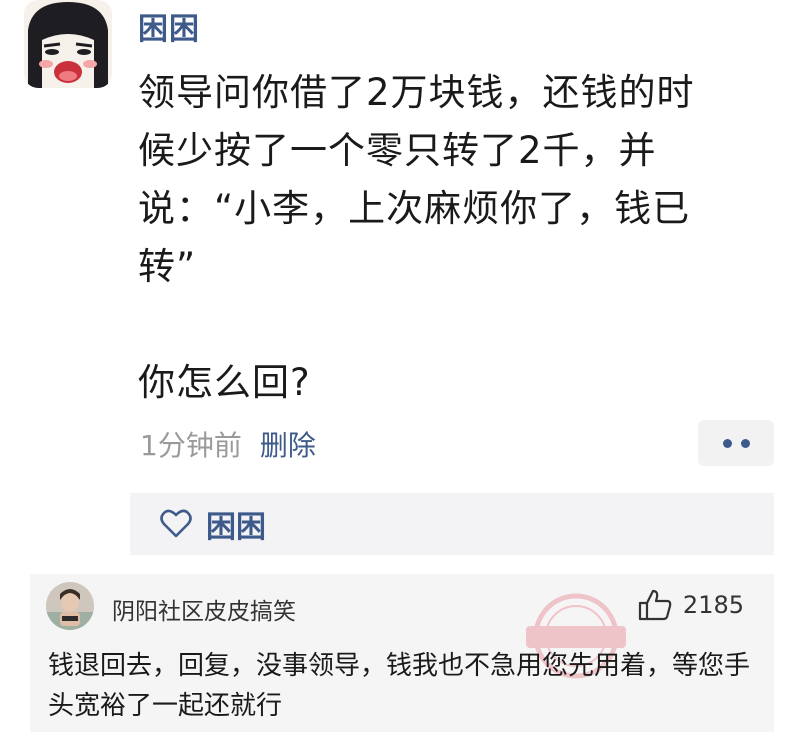 The height and width of the screenshot is (732, 800). Describe the element at coordinates (191, 445) in the screenshot. I see `post-timestamp: 1分钟前` at that location.